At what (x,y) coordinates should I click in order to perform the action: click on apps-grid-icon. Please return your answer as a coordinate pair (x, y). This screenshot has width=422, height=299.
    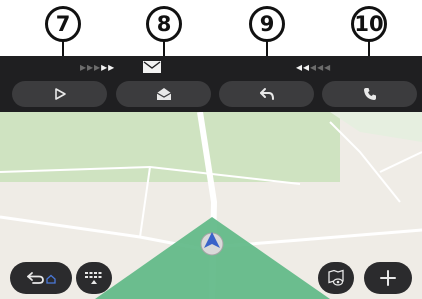
    Looking at the image, I should click on (93, 278).